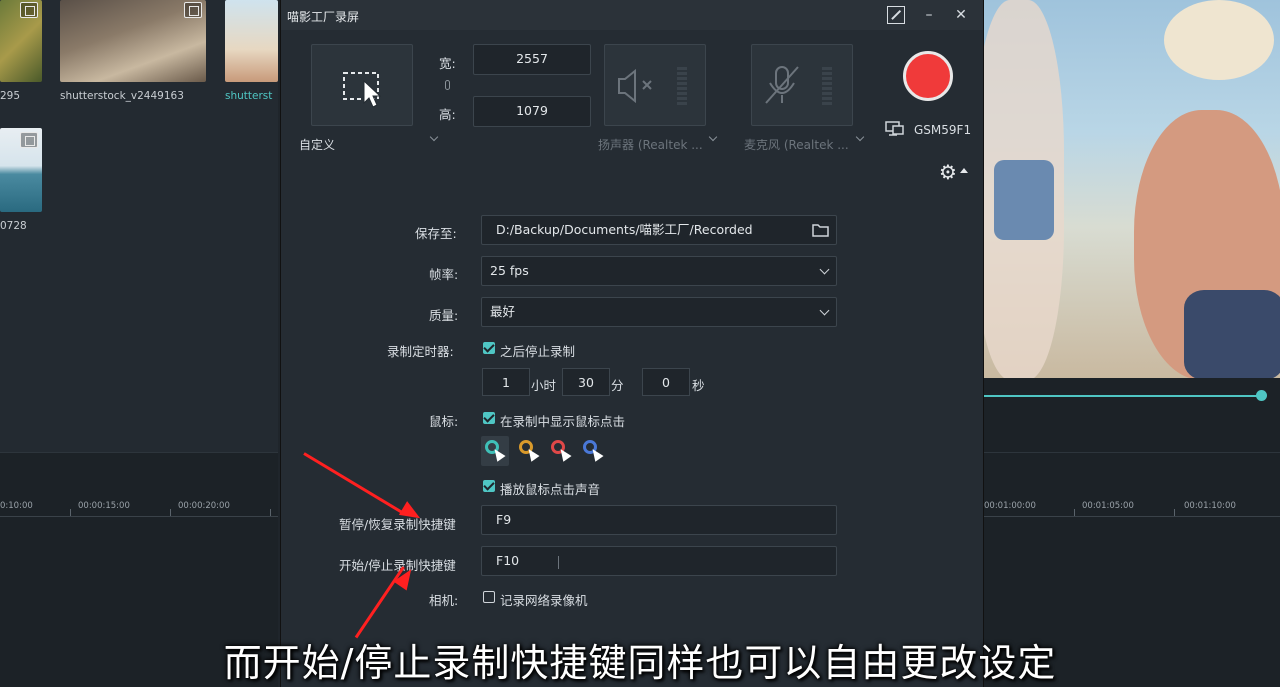 Image resolution: width=1280 pixels, height=687 pixels. What do you see at coordinates (447, 63) in the screenshot?
I see `width-label: 宽:` at bounding box center [447, 63].